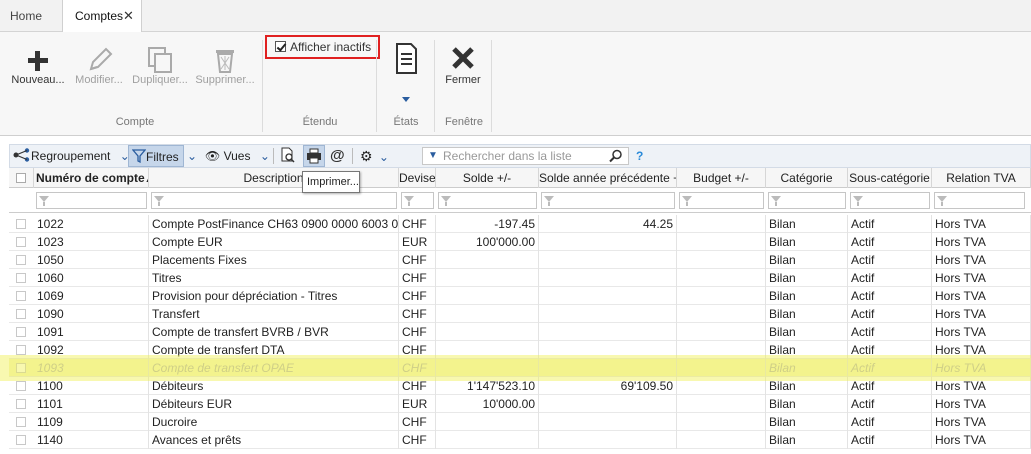 This screenshot has height=454, width=1031. Describe the element at coordinates (274, 260) in the screenshot. I see `cell-desc: Placements Fixes` at that location.